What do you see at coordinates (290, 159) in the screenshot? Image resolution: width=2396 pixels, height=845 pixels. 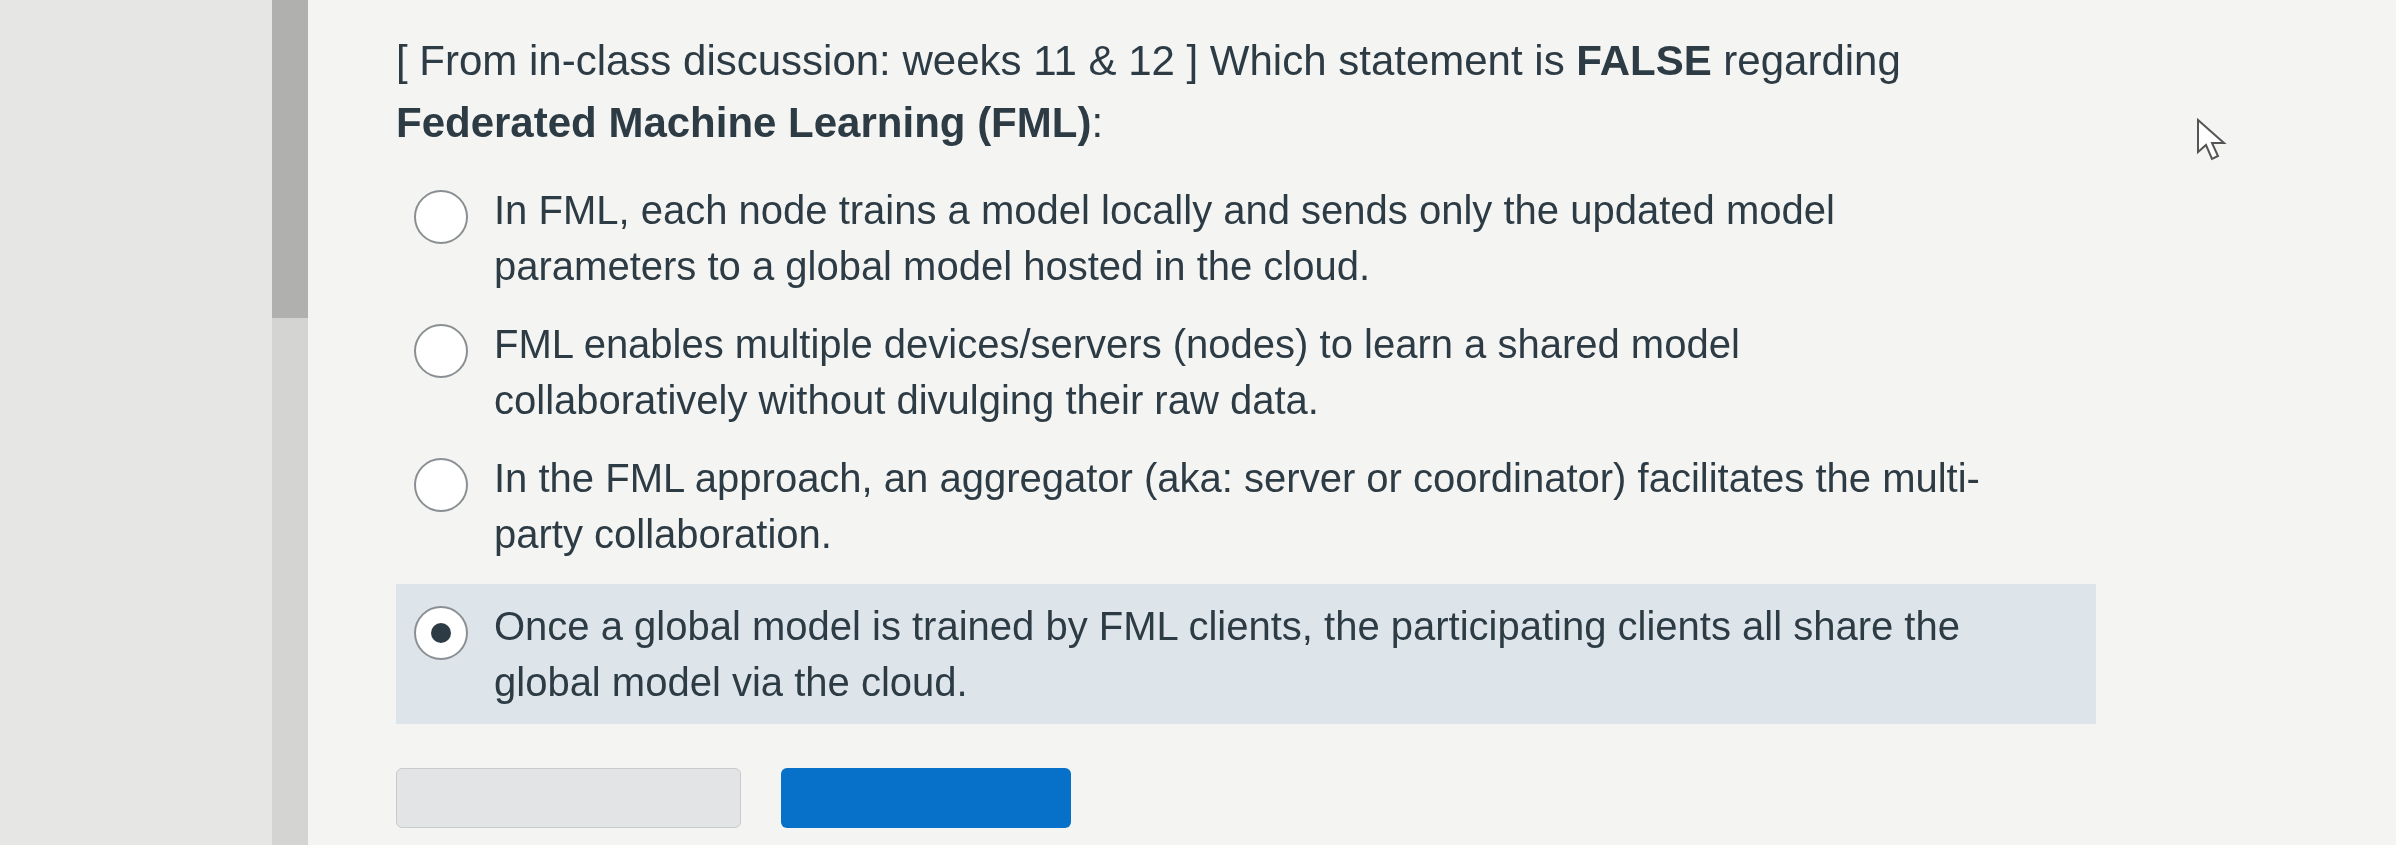 I see `scrollbar-thumb` at bounding box center [290, 159].